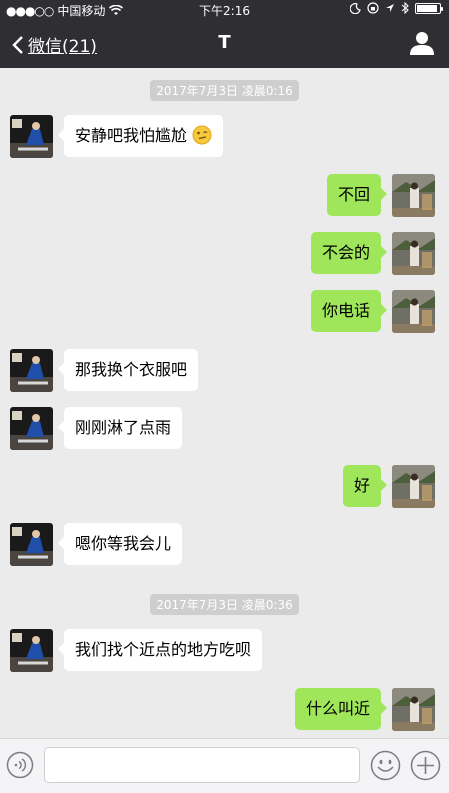 The image size is (449, 793). Describe the element at coordinates (390, 8) in the screenshot. I see `location-icon` at that location.